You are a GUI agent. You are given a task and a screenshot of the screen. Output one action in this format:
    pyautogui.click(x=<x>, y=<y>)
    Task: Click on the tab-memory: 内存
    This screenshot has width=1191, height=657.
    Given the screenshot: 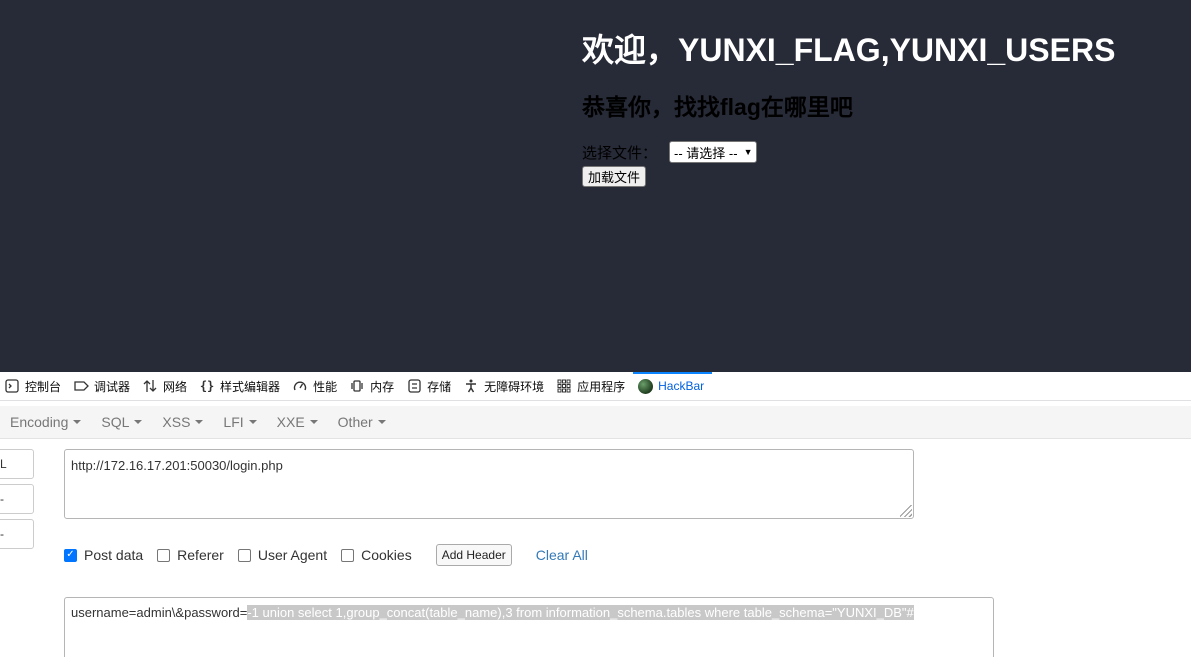 What is the action you would take?
    pyautogui.click(x=373, y=386)
    